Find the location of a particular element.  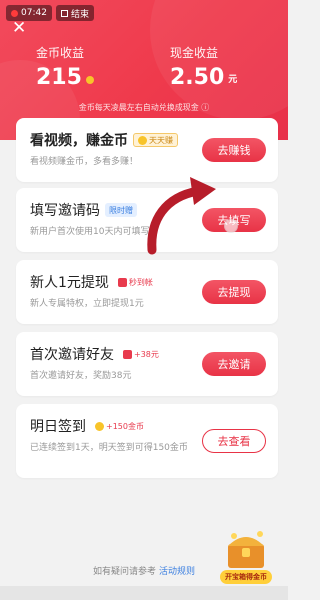

status-time: 07:42 is located at coordinates (34, 13).